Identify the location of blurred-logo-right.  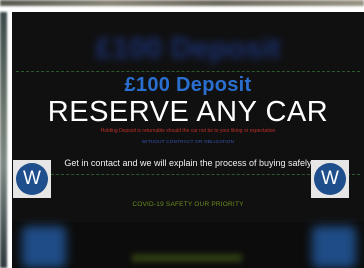
(334, 247).